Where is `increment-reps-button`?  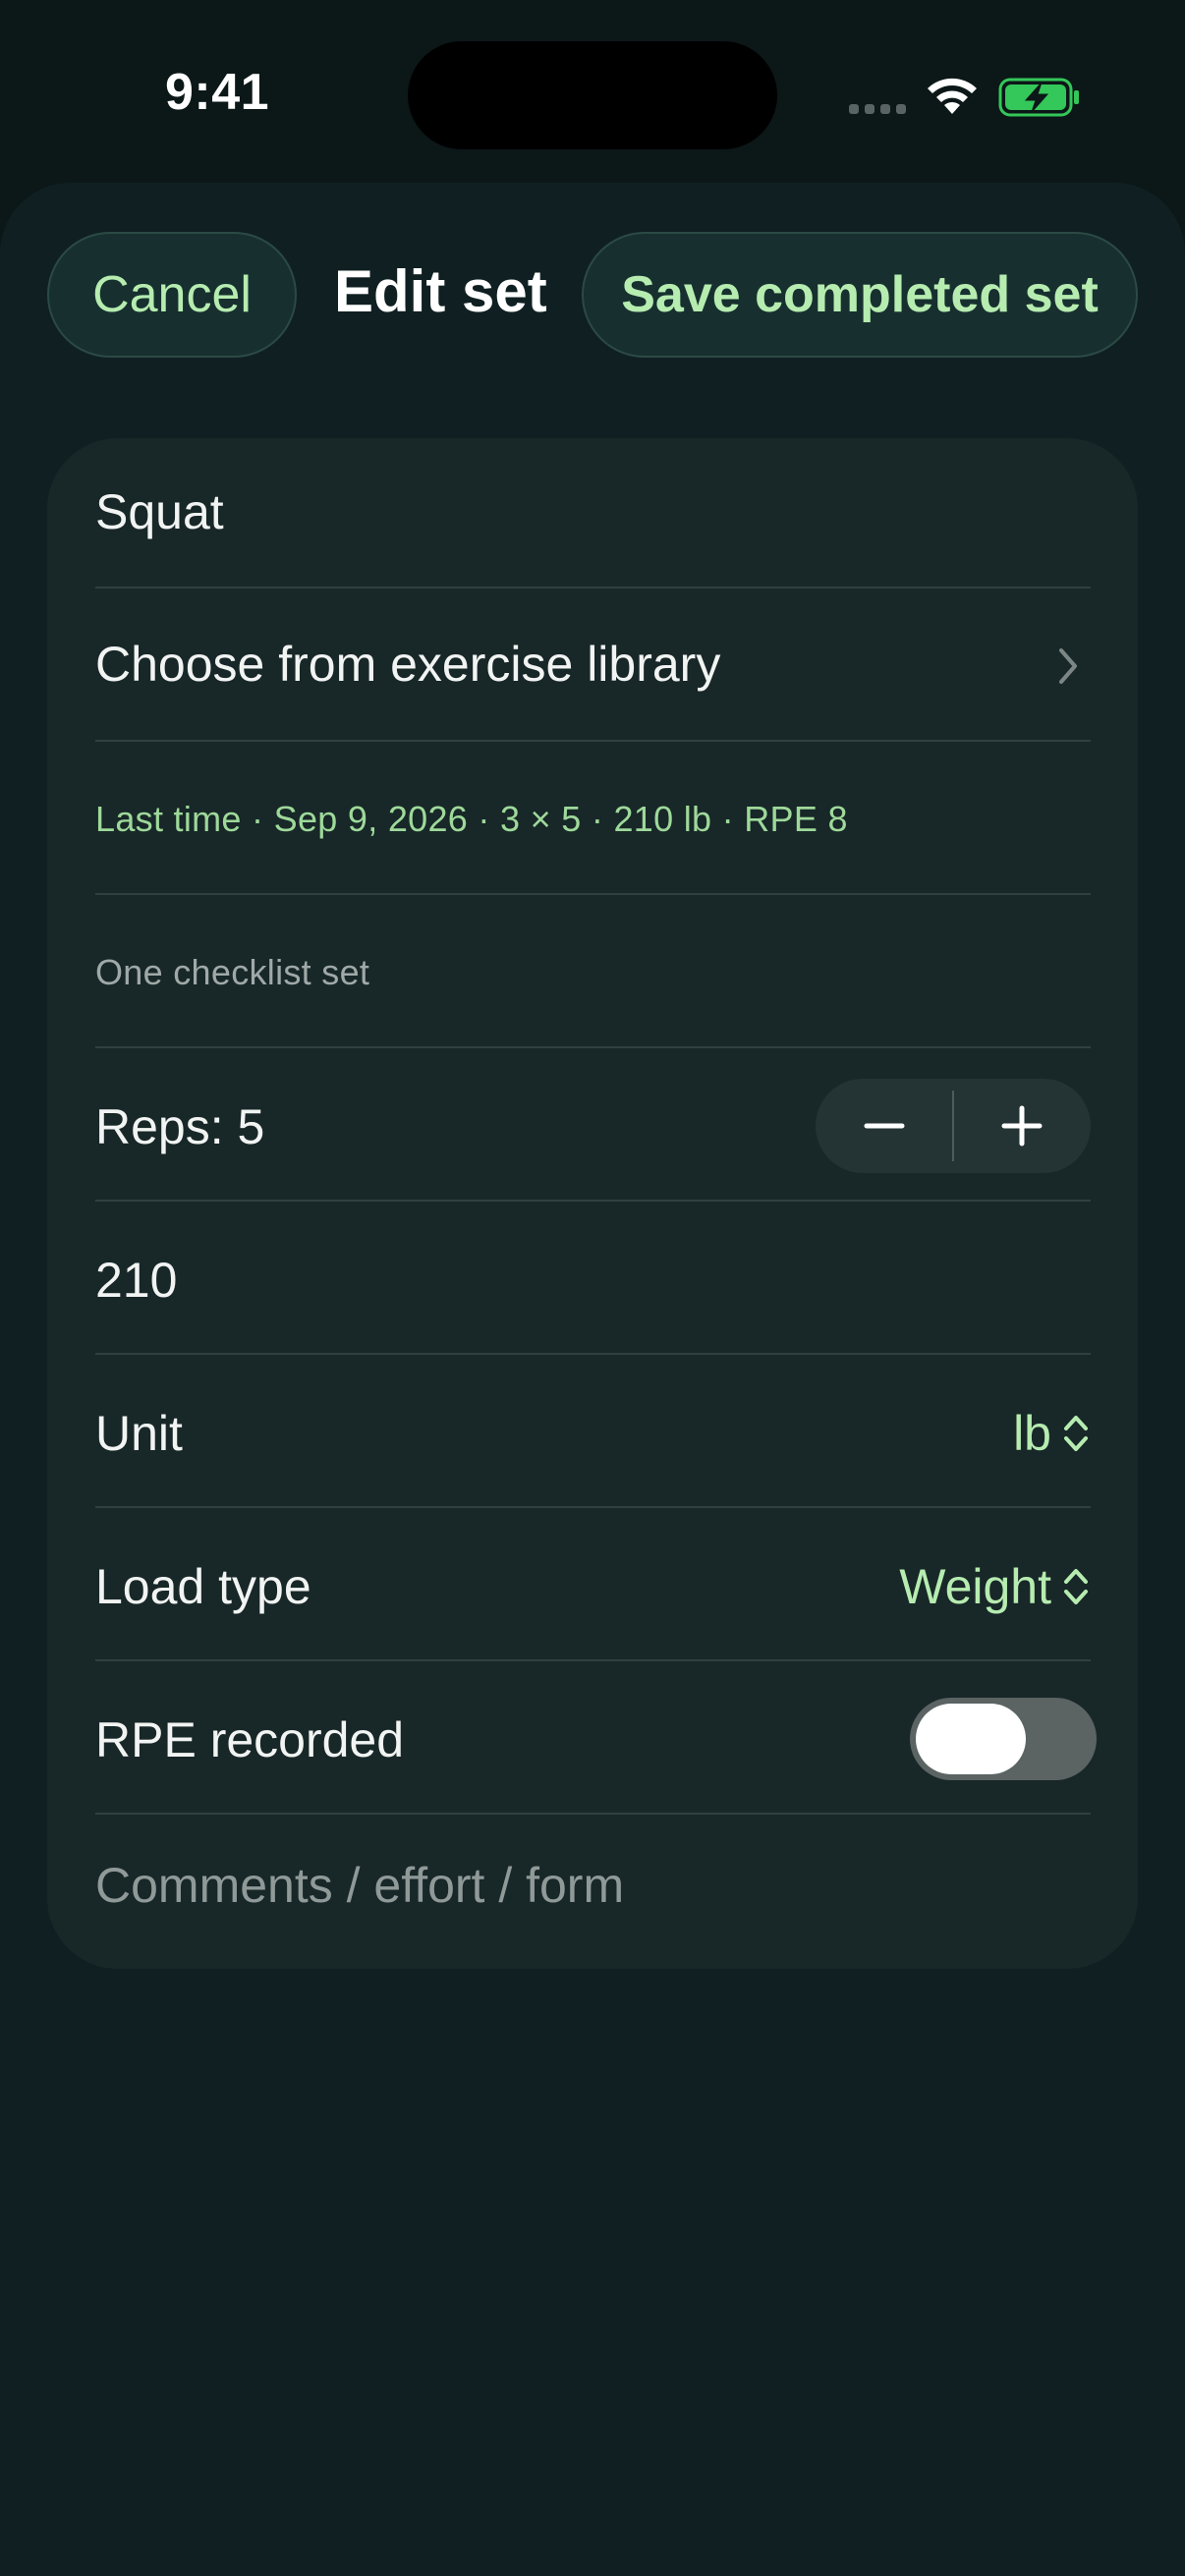 increment-reps-button is located at coordinates (1022, 1126).